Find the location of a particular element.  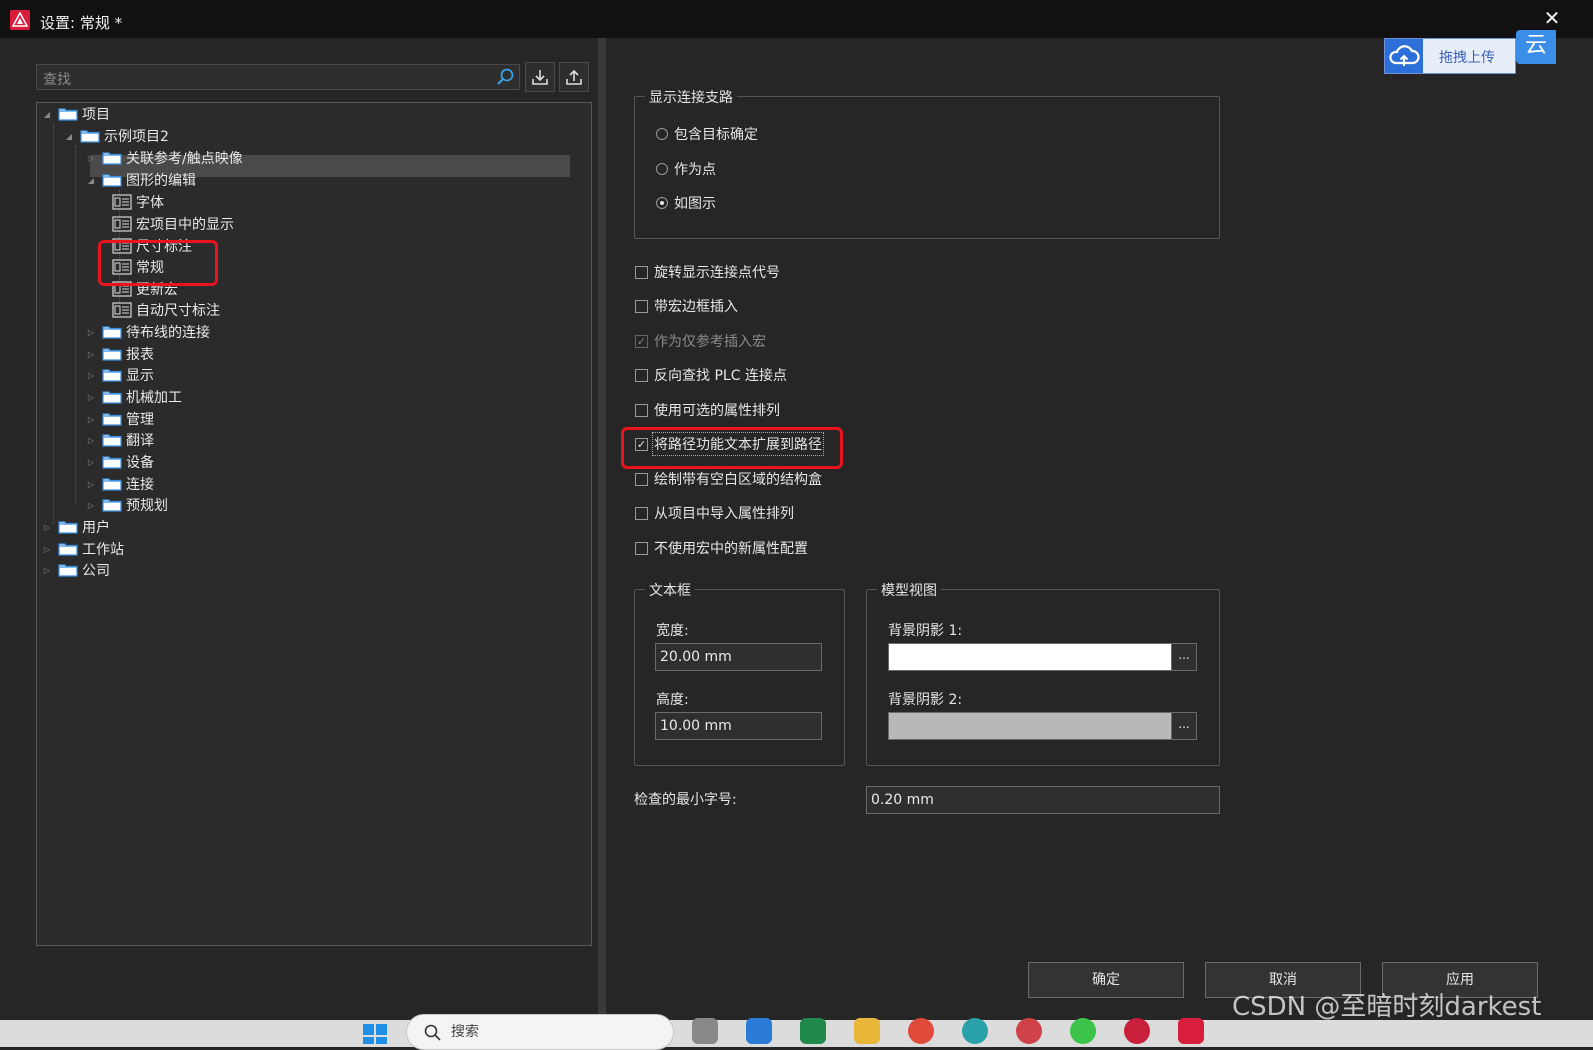

export-button is located at coordinates (574, 77).